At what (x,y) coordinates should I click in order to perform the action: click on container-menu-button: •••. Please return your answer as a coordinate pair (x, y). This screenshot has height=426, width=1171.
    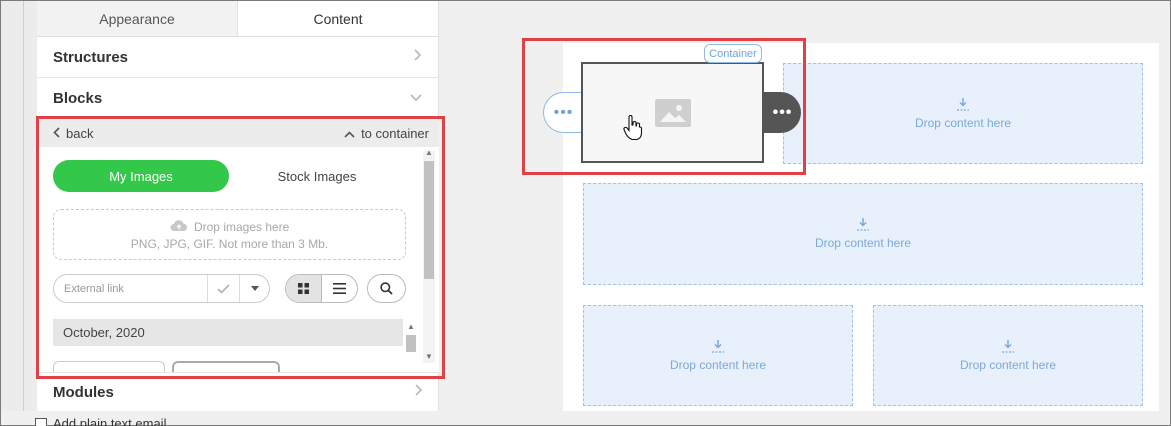
    Looking at the image, I should click on (563, 112).